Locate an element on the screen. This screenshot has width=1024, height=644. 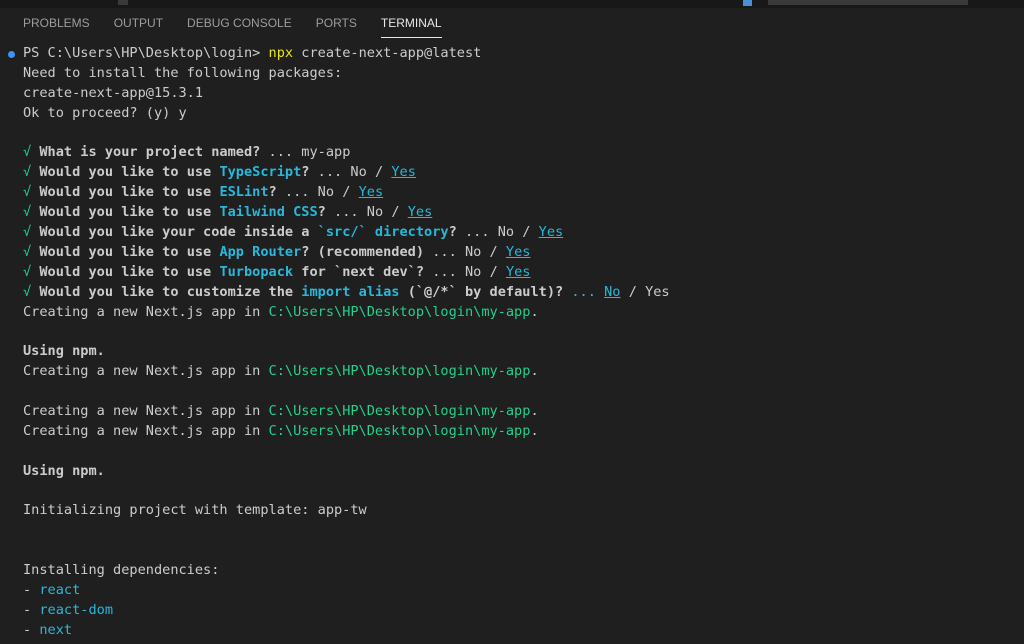
recommended-note: ? (recommended) is located at coordinates (363, 251).